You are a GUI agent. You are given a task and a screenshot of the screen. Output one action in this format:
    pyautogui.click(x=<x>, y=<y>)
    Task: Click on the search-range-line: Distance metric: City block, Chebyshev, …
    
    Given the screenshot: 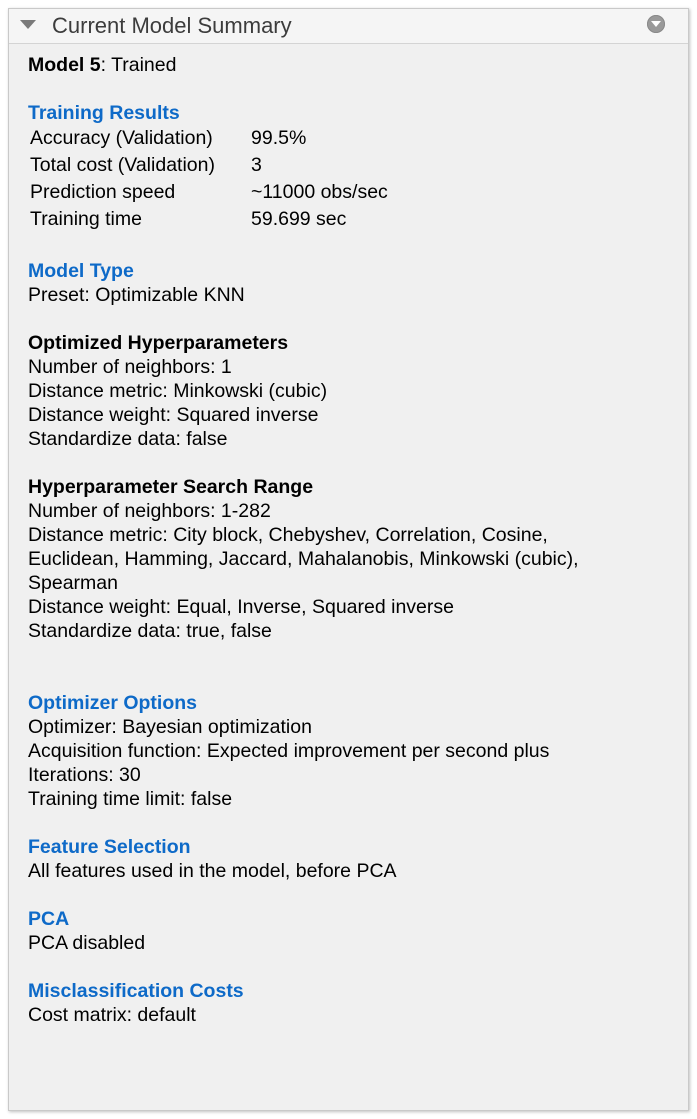 What is the action you would take?
    pyautogui.click(x=303, y=559)
    